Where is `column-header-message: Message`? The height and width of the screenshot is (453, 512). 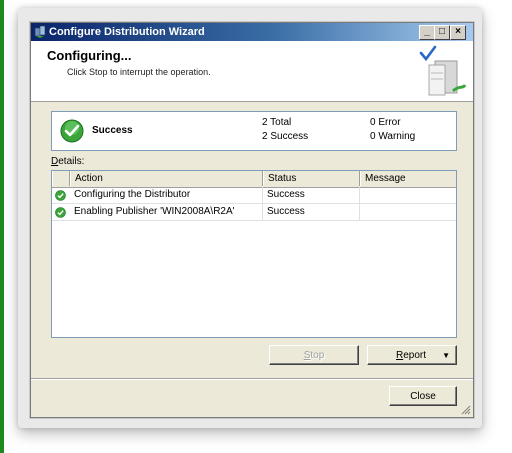 column-header-message: Message is located at coordinates (408, 178).